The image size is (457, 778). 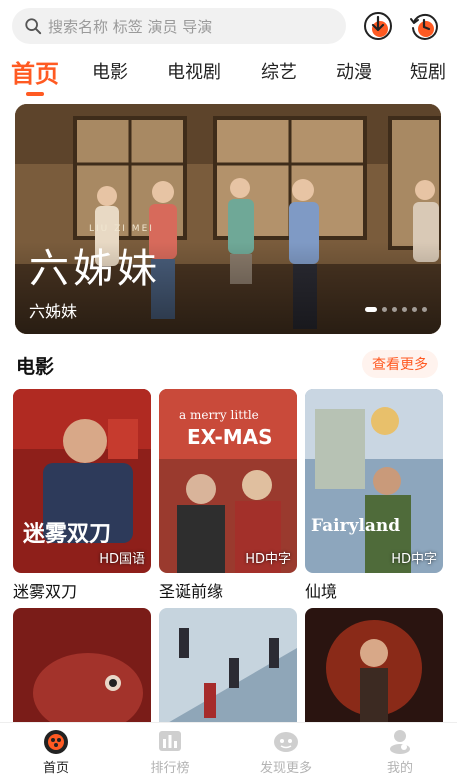 I want to click on tab-variety: 综艺, so click(x=279, y=71).